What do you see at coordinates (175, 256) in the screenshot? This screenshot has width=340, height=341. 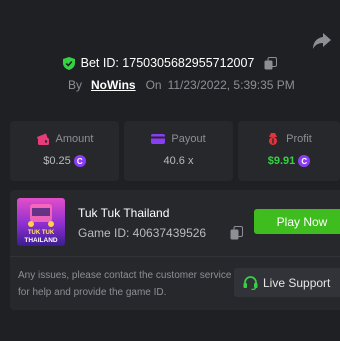 I see `divider` at bounding box center [175, 256].